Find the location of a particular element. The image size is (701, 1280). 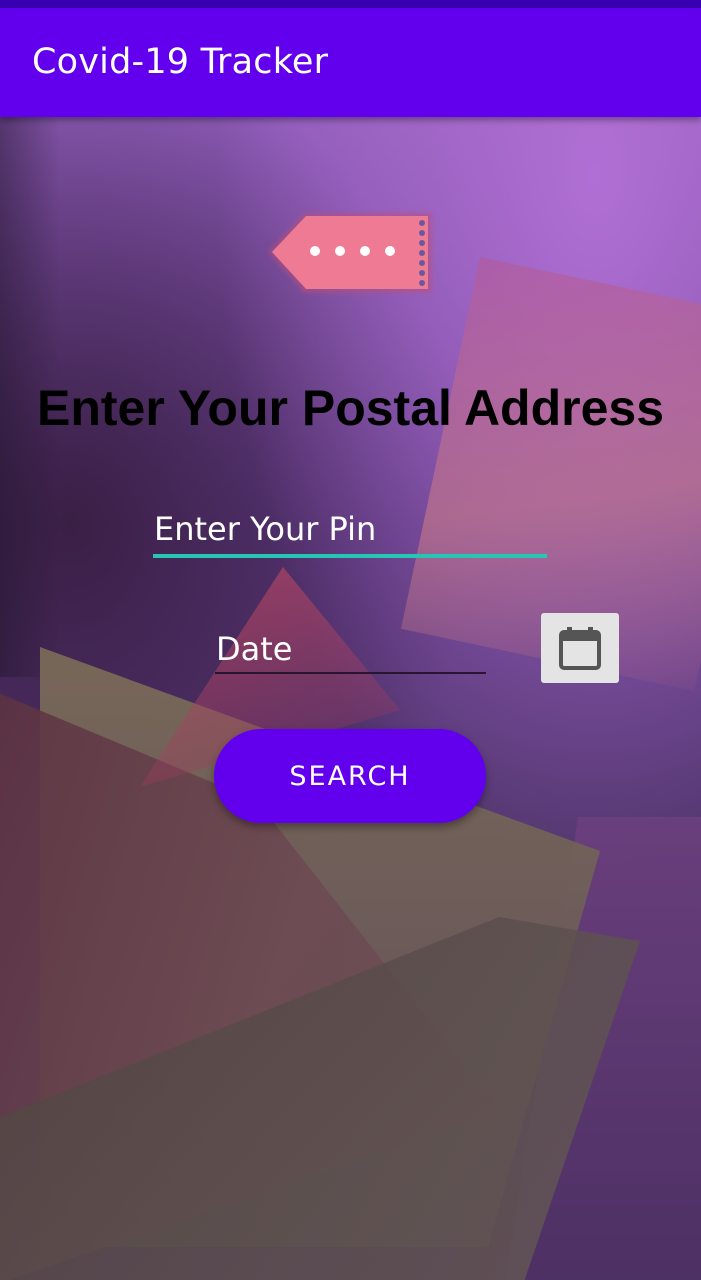

date-field is located at coordinates (351, 649).